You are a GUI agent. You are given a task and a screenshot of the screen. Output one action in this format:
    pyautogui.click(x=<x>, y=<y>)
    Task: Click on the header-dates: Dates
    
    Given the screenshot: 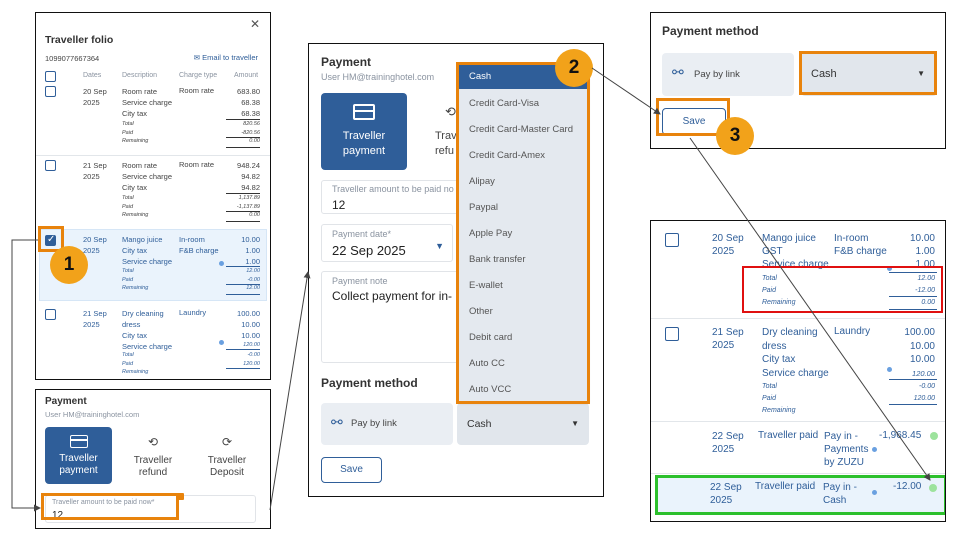 What is the action you would take?
    pyautogui.click(x=92, y=75)
    